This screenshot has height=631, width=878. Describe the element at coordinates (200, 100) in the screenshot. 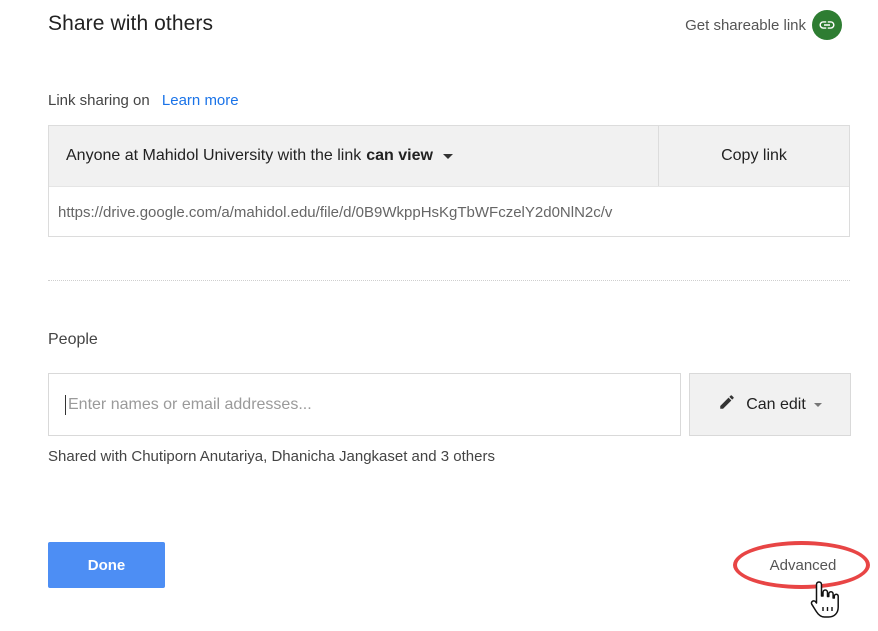

I see `learn-more-link: Learn more` at that location.